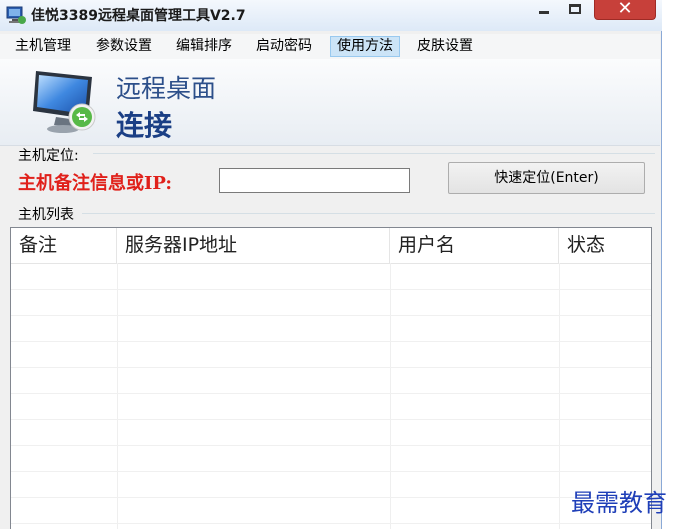 The image size is (694, 529). I want to click on banner-title: 远程桌面, so click(166, 88).